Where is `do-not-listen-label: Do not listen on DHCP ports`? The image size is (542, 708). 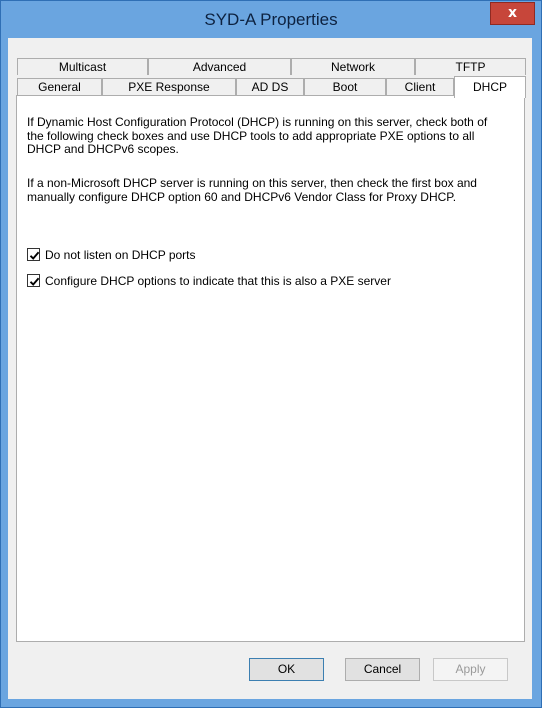 do-not-listen-label: Do not listen on DHCP ports is located at coordinates (120, 255).